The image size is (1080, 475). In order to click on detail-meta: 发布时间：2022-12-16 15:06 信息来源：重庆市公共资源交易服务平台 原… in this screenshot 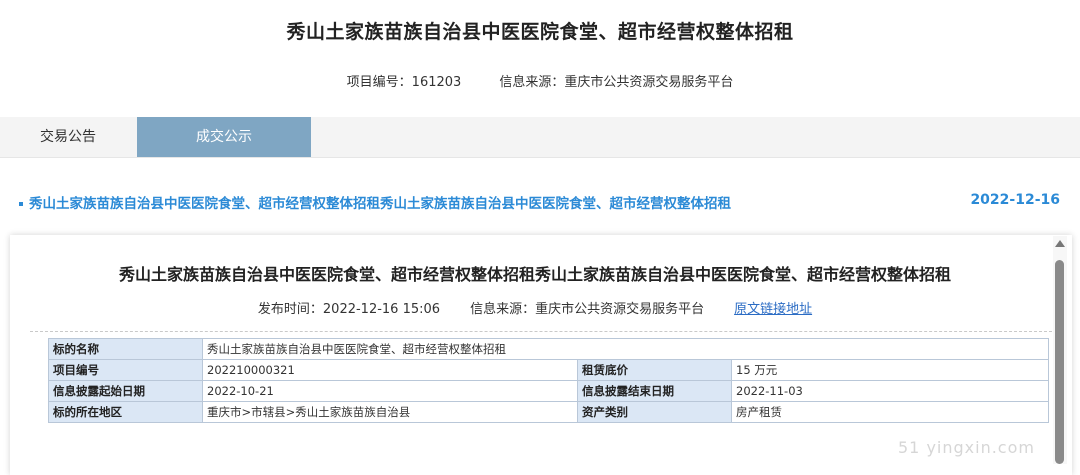, I will do `click(535, 307)`.